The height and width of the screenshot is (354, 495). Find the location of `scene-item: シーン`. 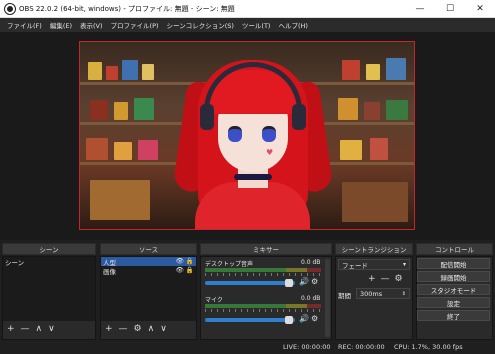

scene-item: シーン is located at coordinates (49, 262).